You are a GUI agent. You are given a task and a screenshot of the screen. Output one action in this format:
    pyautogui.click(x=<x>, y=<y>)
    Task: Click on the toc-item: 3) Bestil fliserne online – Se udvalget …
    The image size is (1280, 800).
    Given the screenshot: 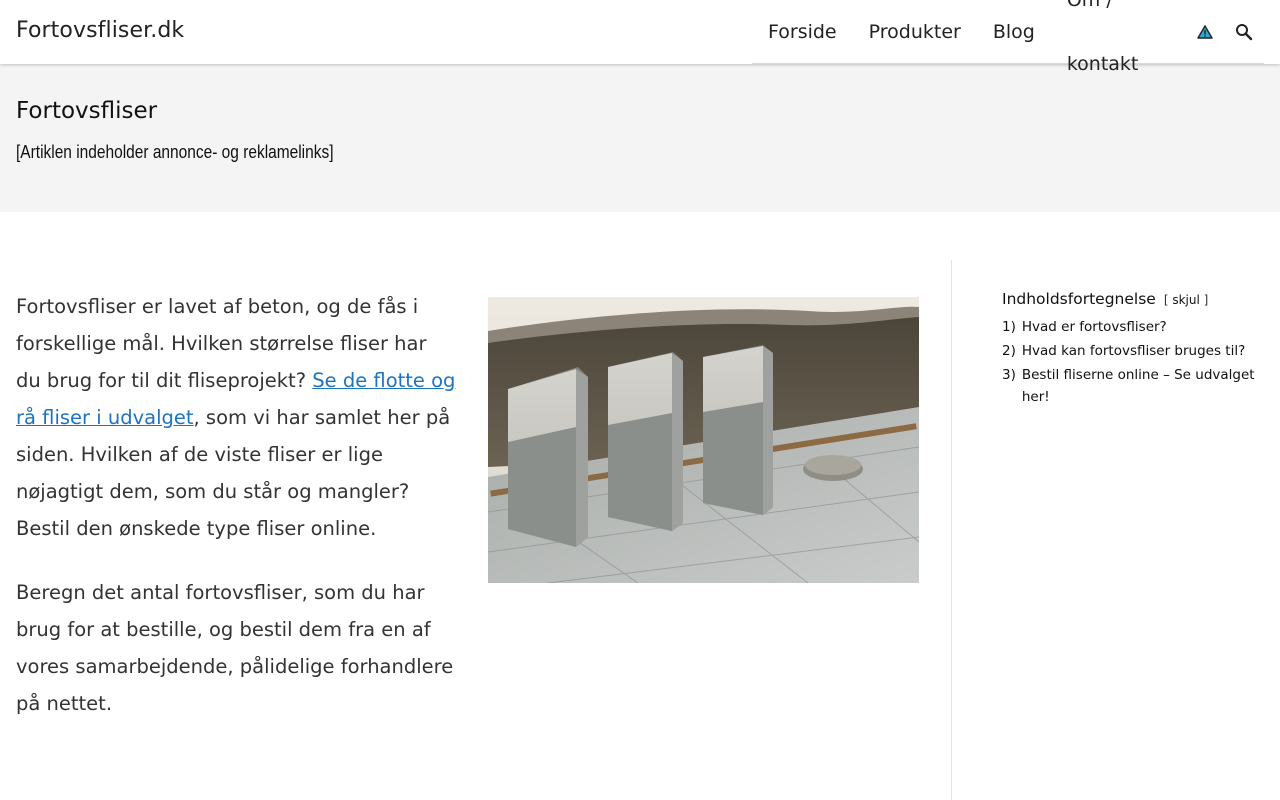 What is the action you would take?
    pyautogui.click(x=1133, y=386)
    